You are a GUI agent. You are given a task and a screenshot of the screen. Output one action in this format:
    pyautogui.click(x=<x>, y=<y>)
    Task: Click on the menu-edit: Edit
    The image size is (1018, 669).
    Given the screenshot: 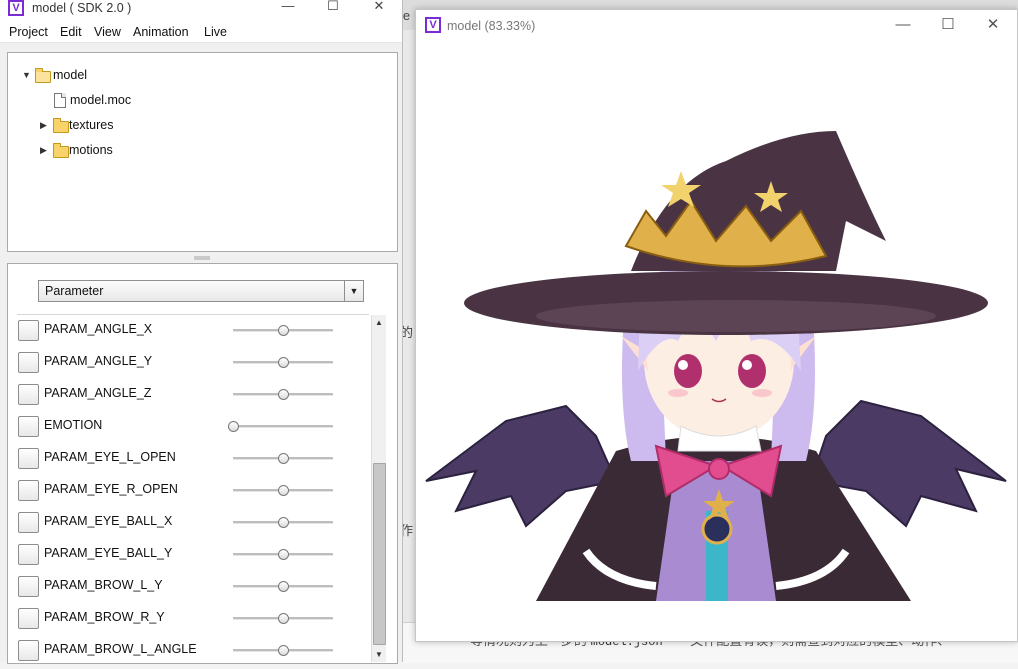 What is the action you would take?
    pyautogui.click(x=71, y=32)
    